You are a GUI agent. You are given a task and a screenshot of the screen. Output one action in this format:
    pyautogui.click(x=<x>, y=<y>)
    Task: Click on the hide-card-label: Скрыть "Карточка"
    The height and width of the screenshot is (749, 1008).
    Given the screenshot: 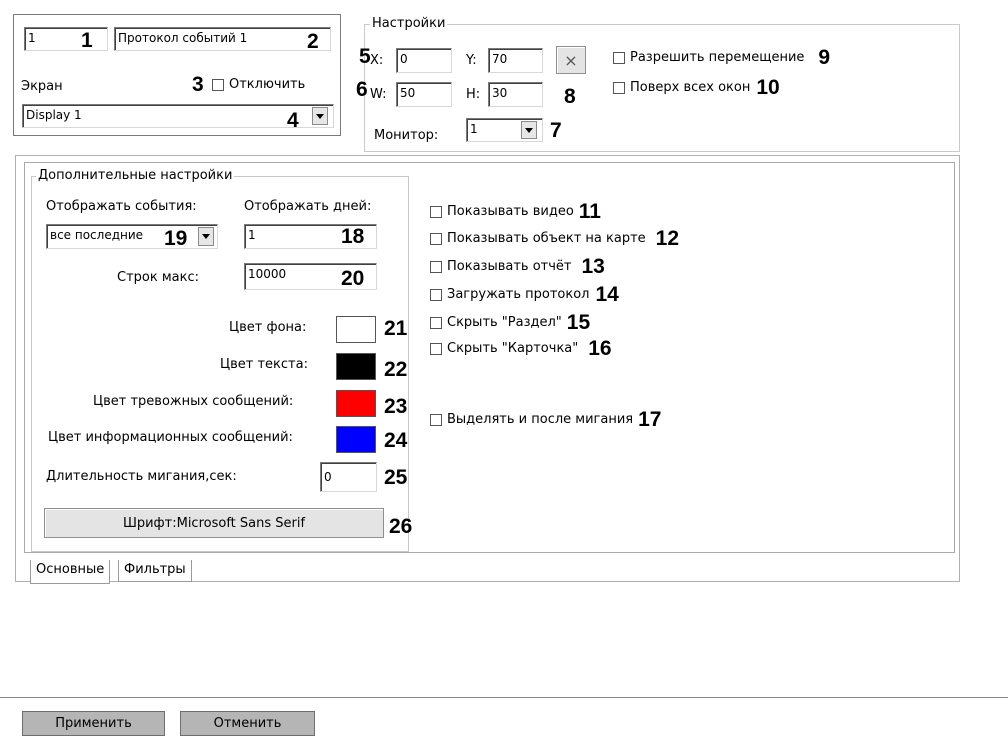 What is the action you would take?
    pyautogui.click(x=513, y=348)
    